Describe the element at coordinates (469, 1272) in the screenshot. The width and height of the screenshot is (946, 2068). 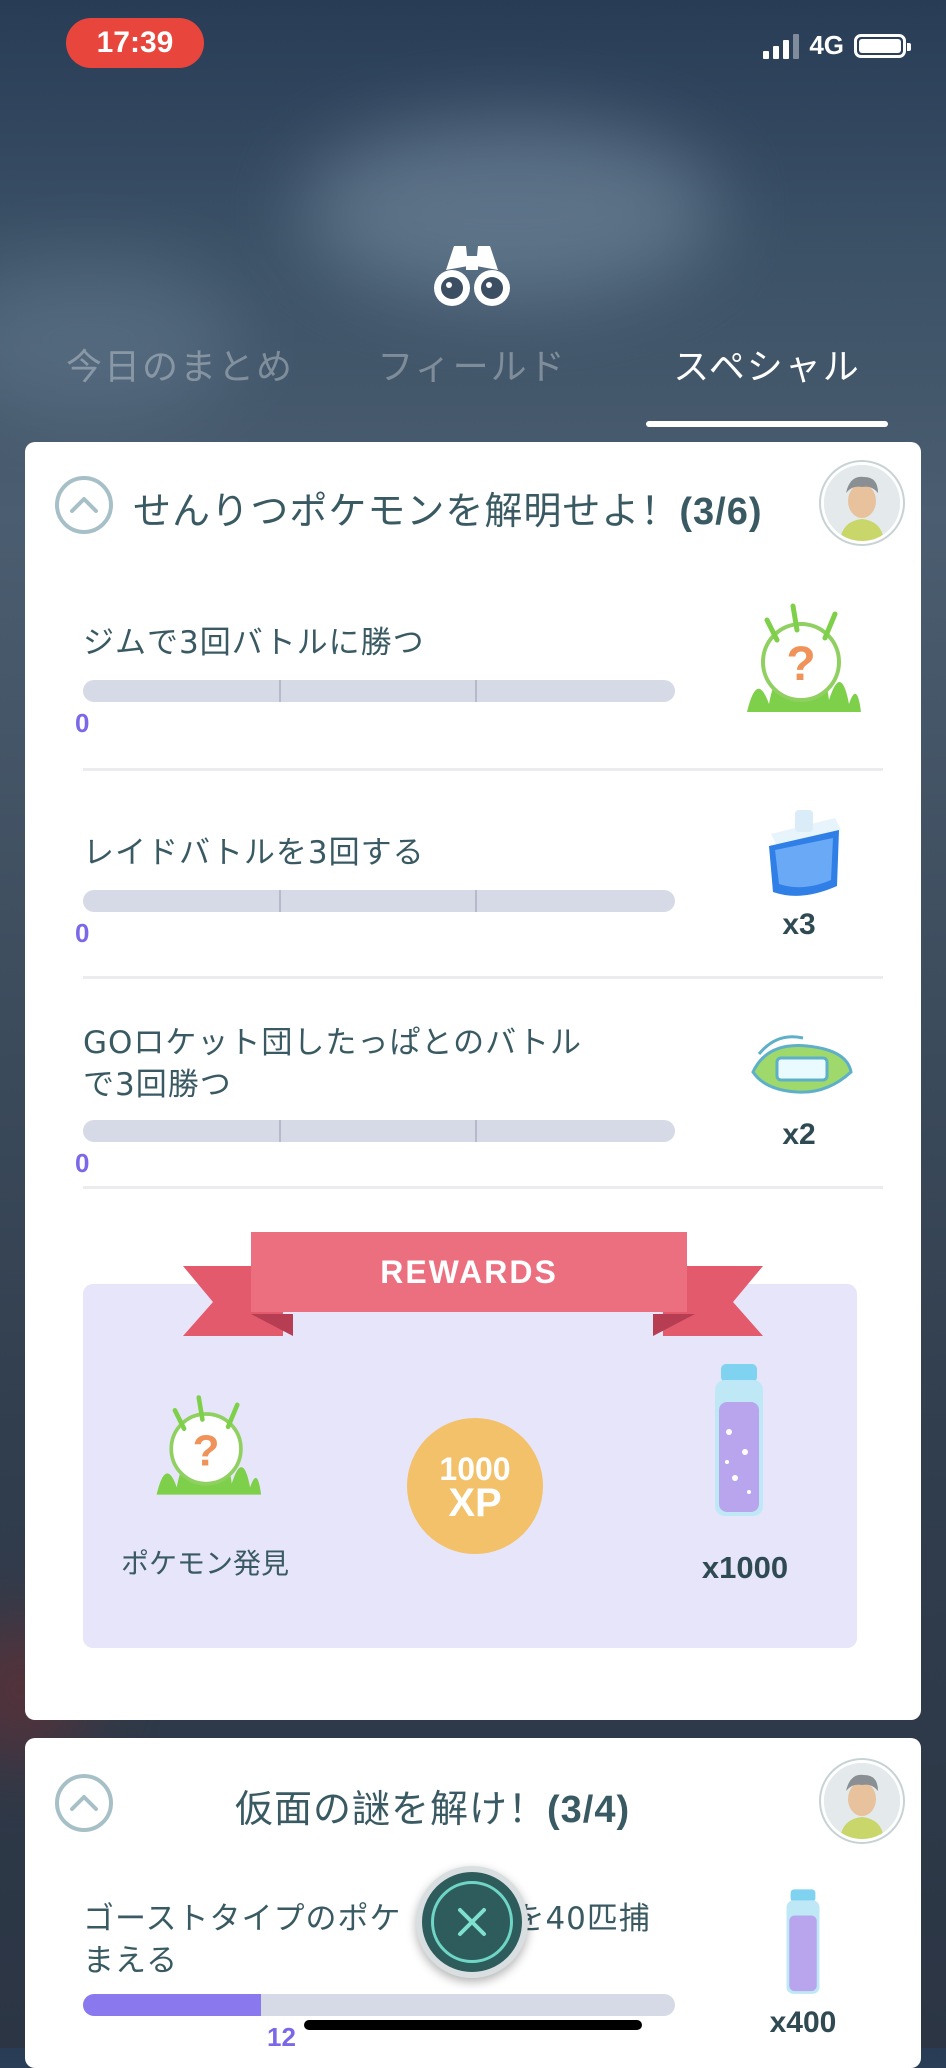
I see `rewards-banner-label: REWARDS` at that location.